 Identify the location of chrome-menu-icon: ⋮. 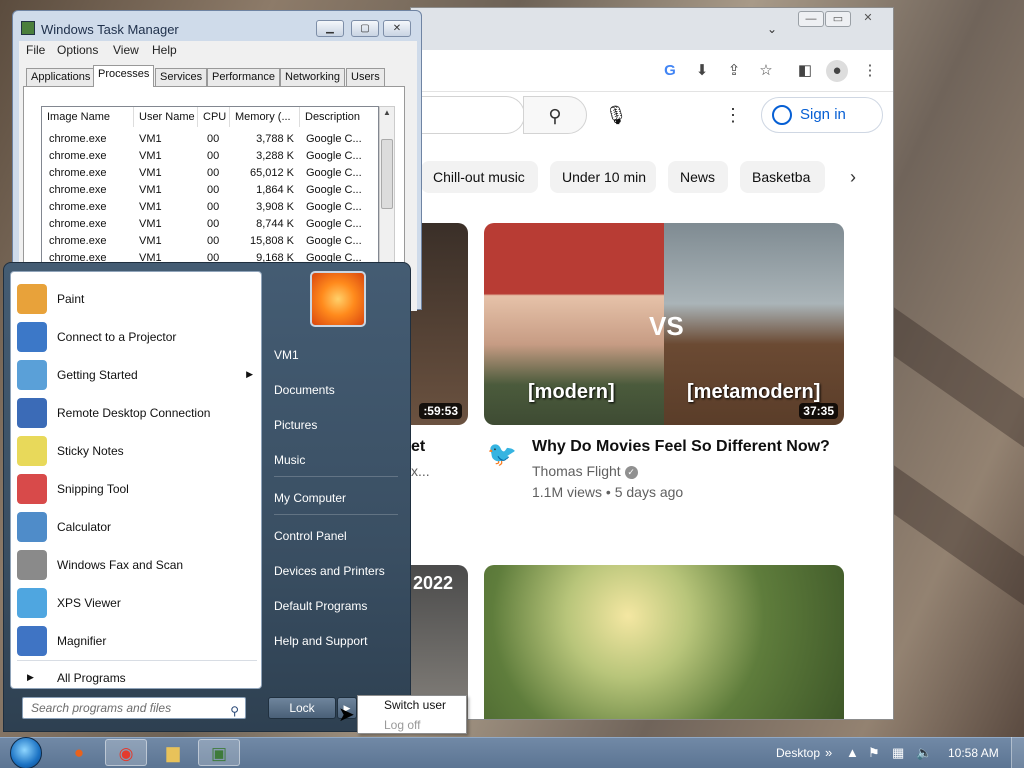
(870, 71).